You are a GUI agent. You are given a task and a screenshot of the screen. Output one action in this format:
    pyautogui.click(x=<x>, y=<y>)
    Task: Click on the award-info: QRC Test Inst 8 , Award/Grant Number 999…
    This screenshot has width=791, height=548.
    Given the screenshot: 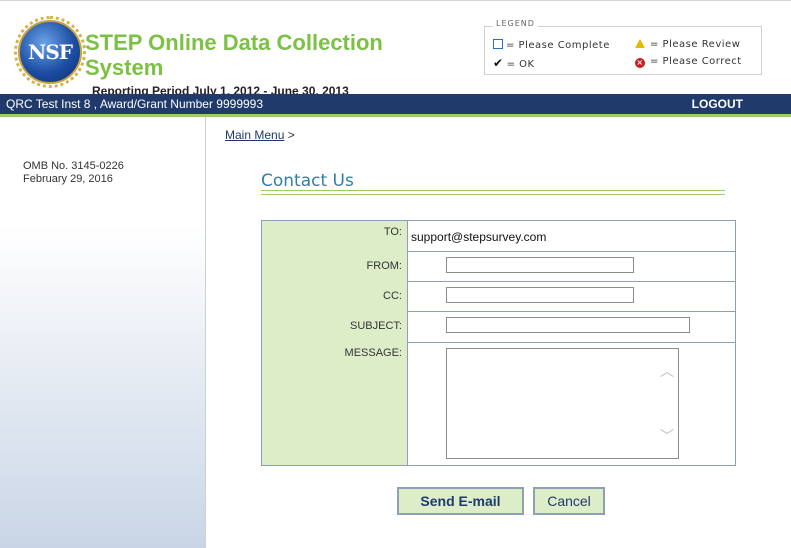 What is the action you would take?
    pyautogui.click(x=135, y=104)
    